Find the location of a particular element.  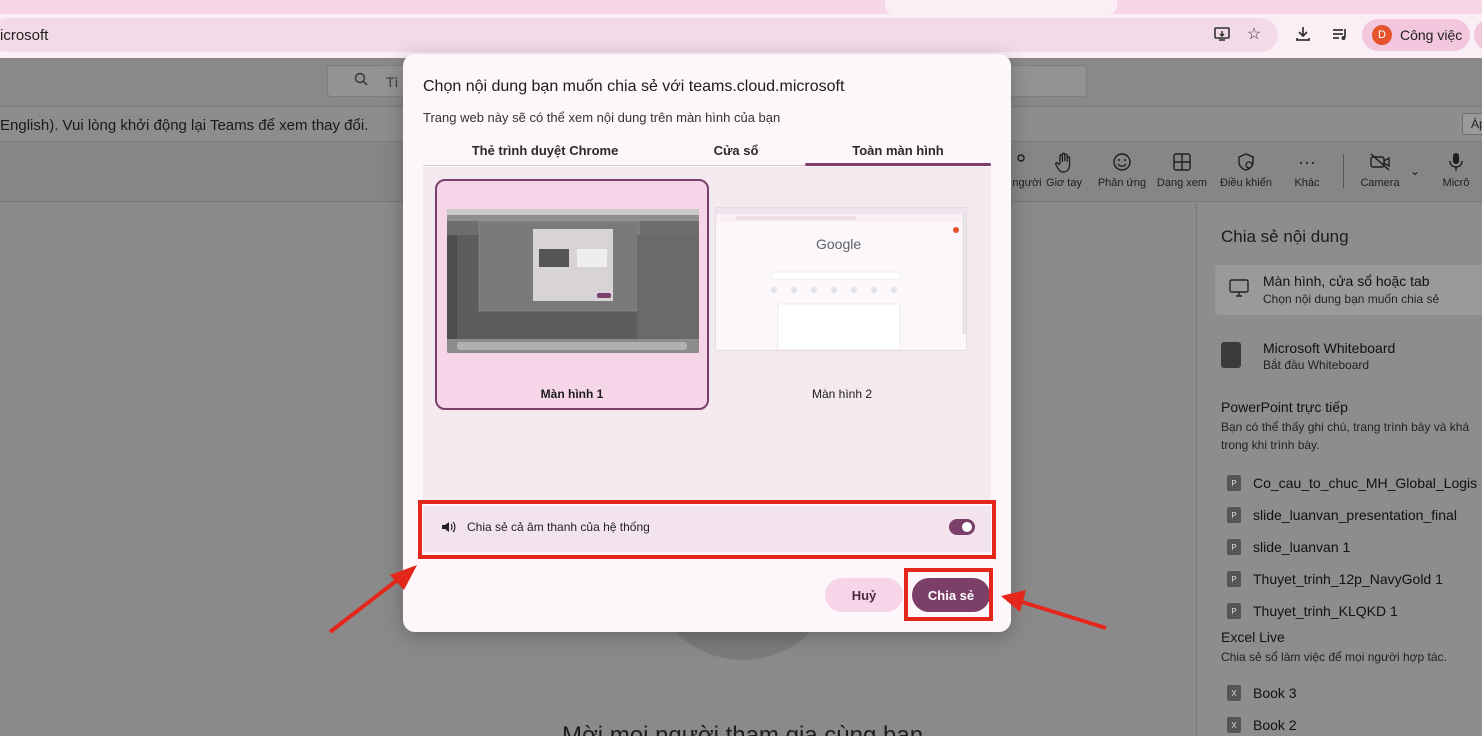

toolbar-divider is located at coordinates (1343, 171).